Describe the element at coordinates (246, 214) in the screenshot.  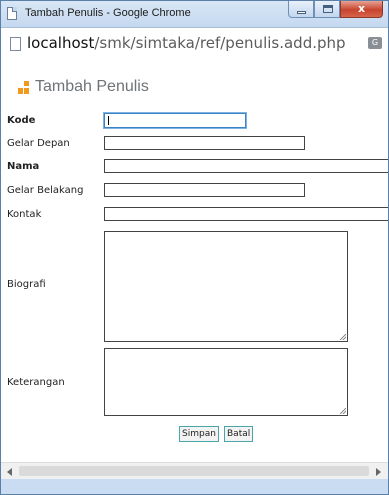
I see `kontak-input` at that location.